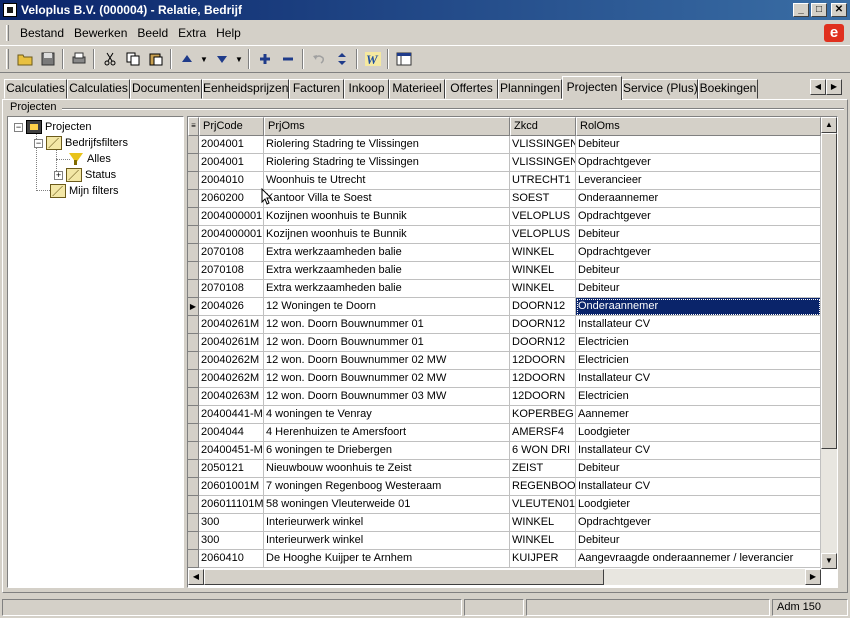 The height and width of the screenshot is (618, 850). I want to click on cell-prjcode: 20400451-M, so click(231, 451).